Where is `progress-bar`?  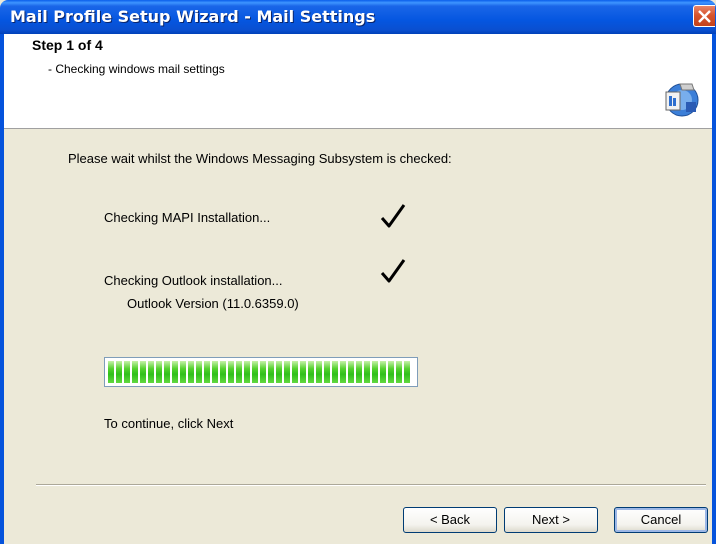 progress-bar is located at coordinates (261, 372).